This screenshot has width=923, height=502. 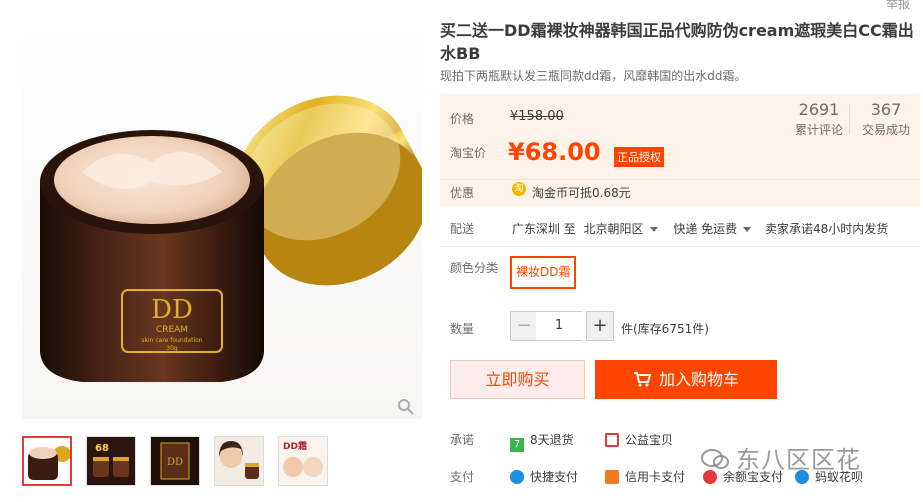 What do you see at coordinates (886, 109) in the screenshot?
I see `sales-count: 367` at bounding box center [886, 109].